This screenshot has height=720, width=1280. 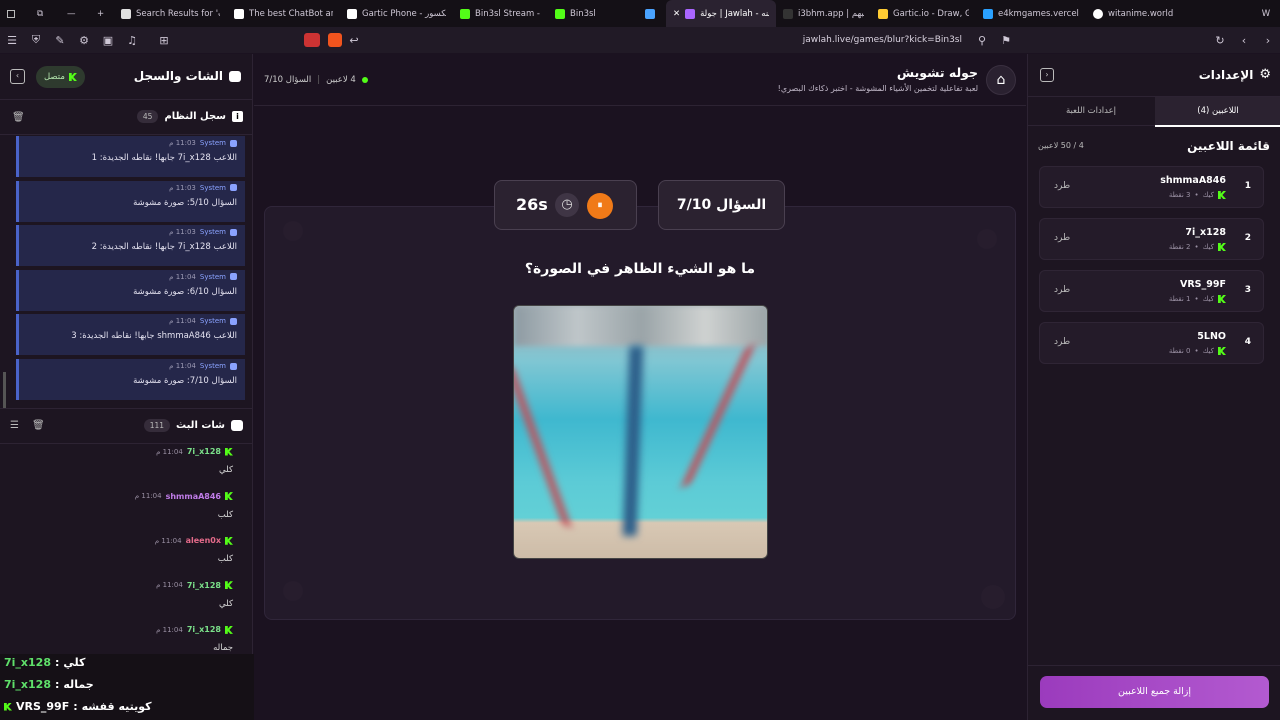 I want to click on page-settings-icon: ⚲, so click(x=982, y=40).